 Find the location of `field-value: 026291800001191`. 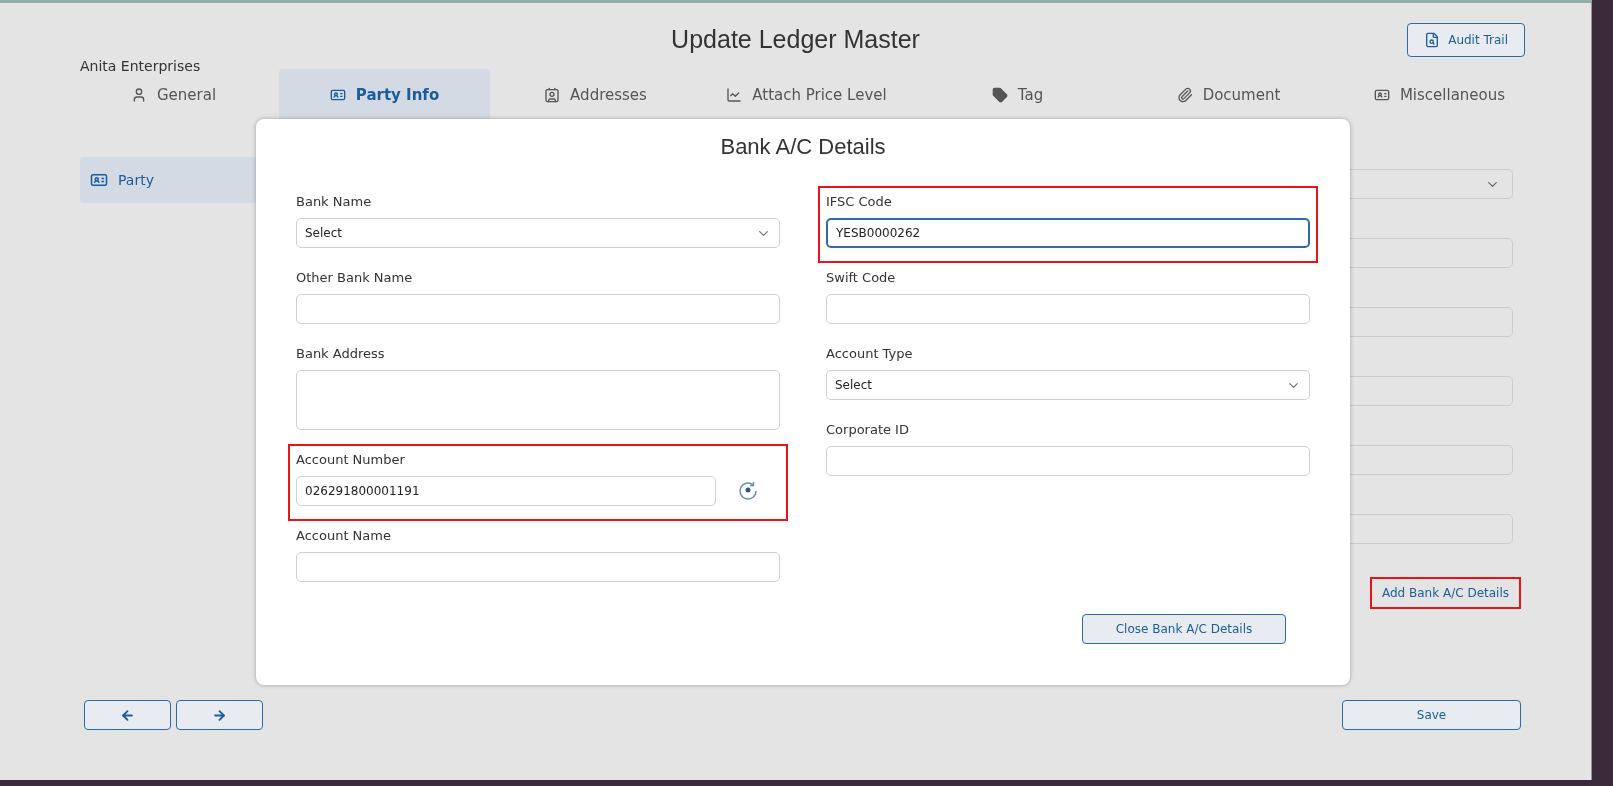

field-value: 026291800001191 is located at coordinates (362, 491).